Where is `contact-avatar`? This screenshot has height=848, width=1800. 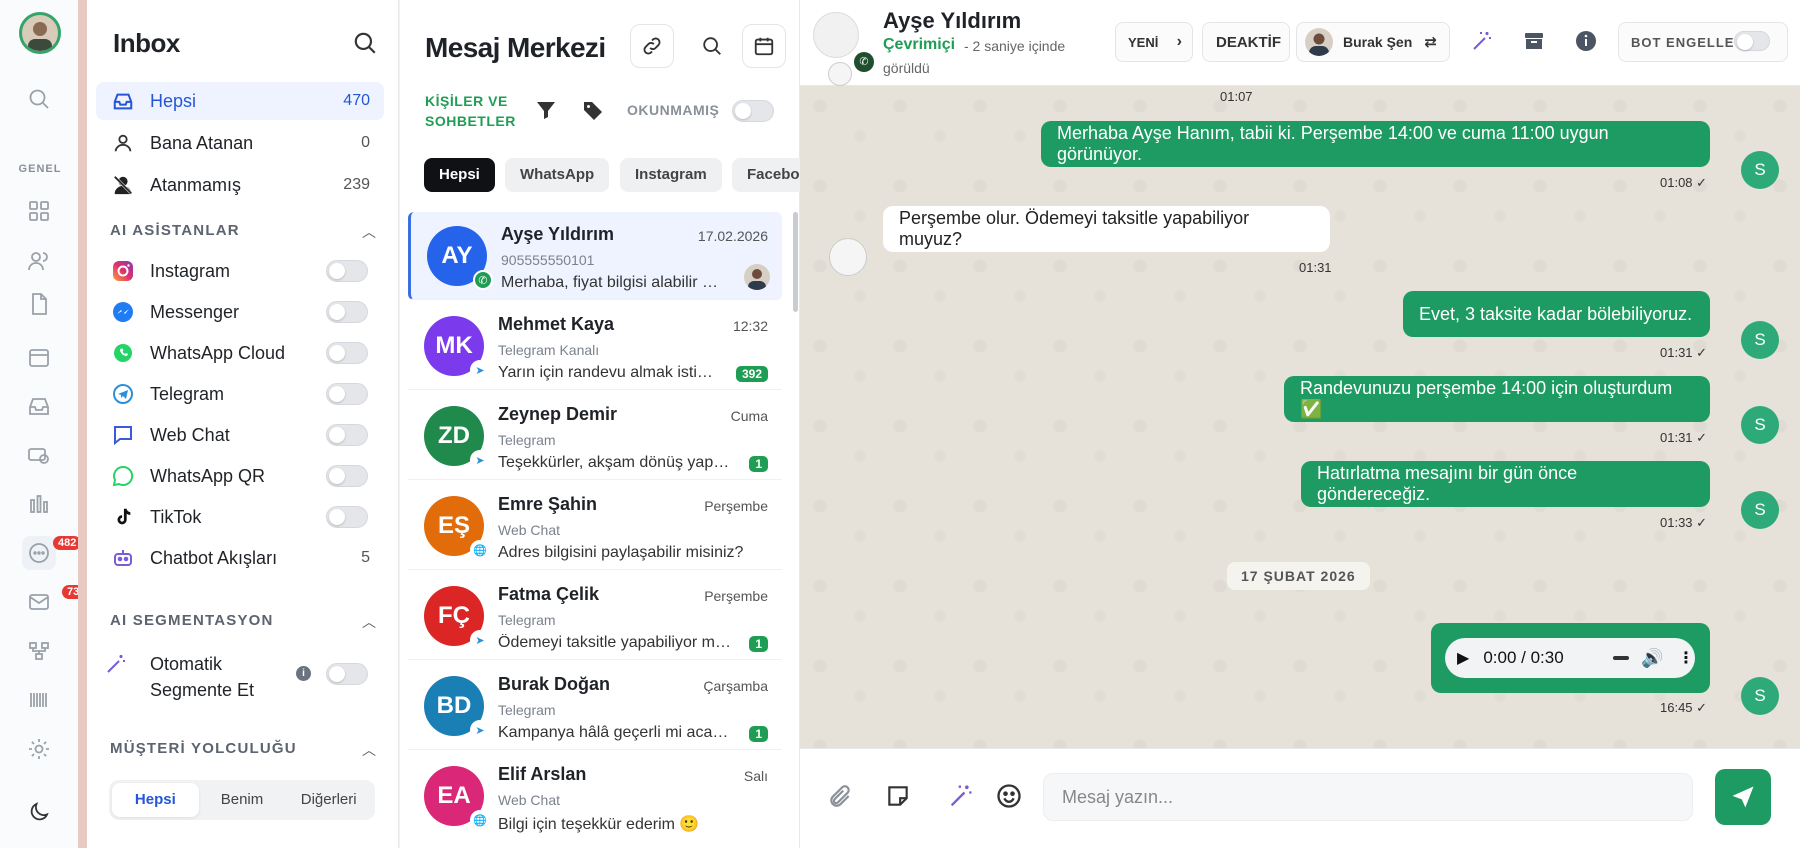 contact-avatar is located at coordinates (836, 35).